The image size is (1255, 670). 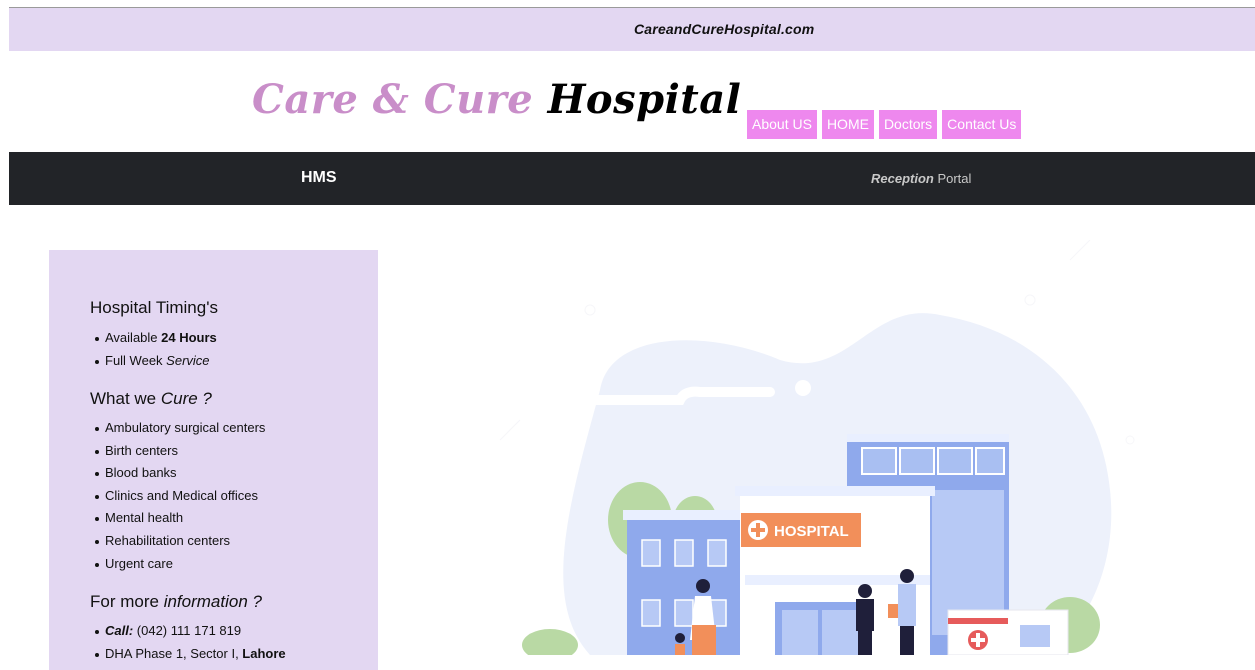 What do you see at coordinates (902, 178) in the screenshot?
I see `portal-label-bold: Reception` at bounding box center [902, 178].